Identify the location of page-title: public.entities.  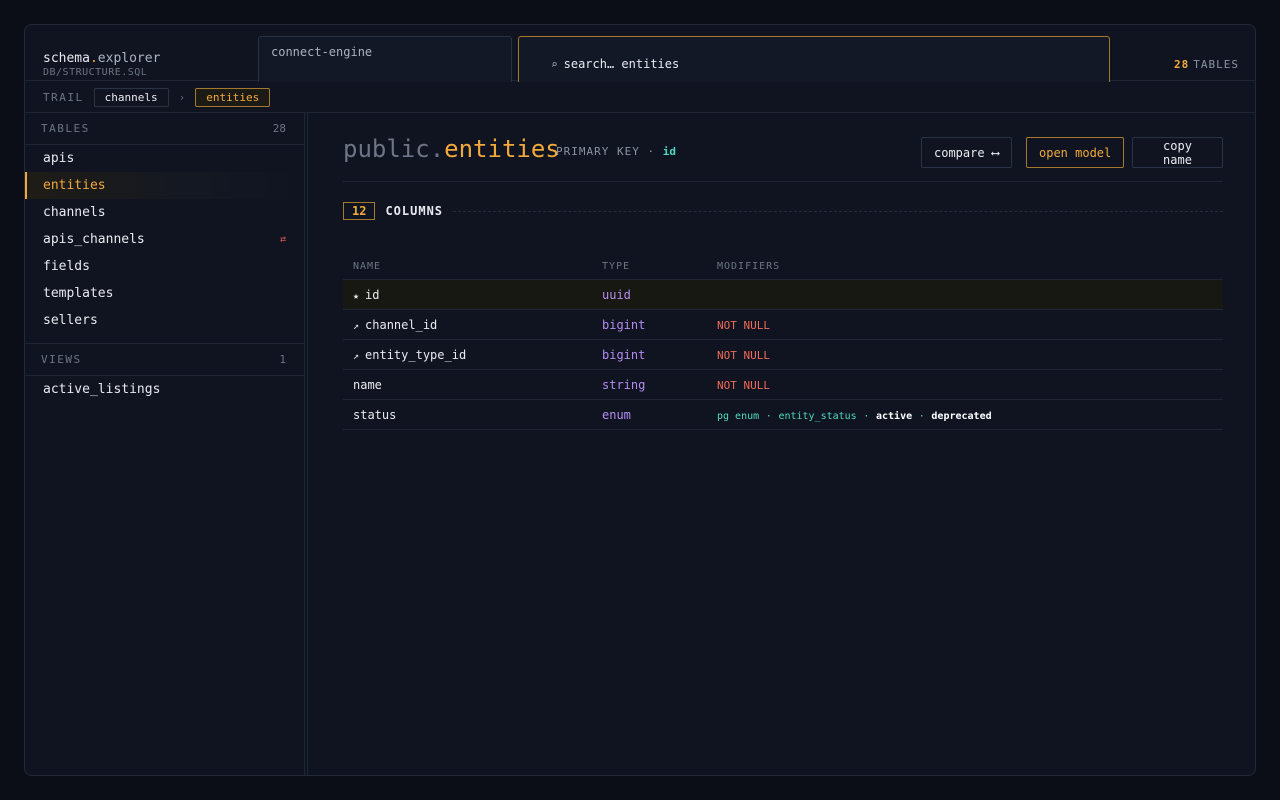
(451, 149).